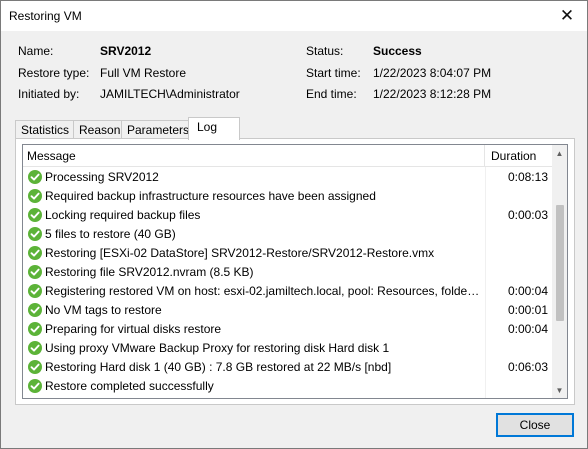 The image size is (588, 449). I want to click on tab-statistics: Statistics, so click(44, 129).